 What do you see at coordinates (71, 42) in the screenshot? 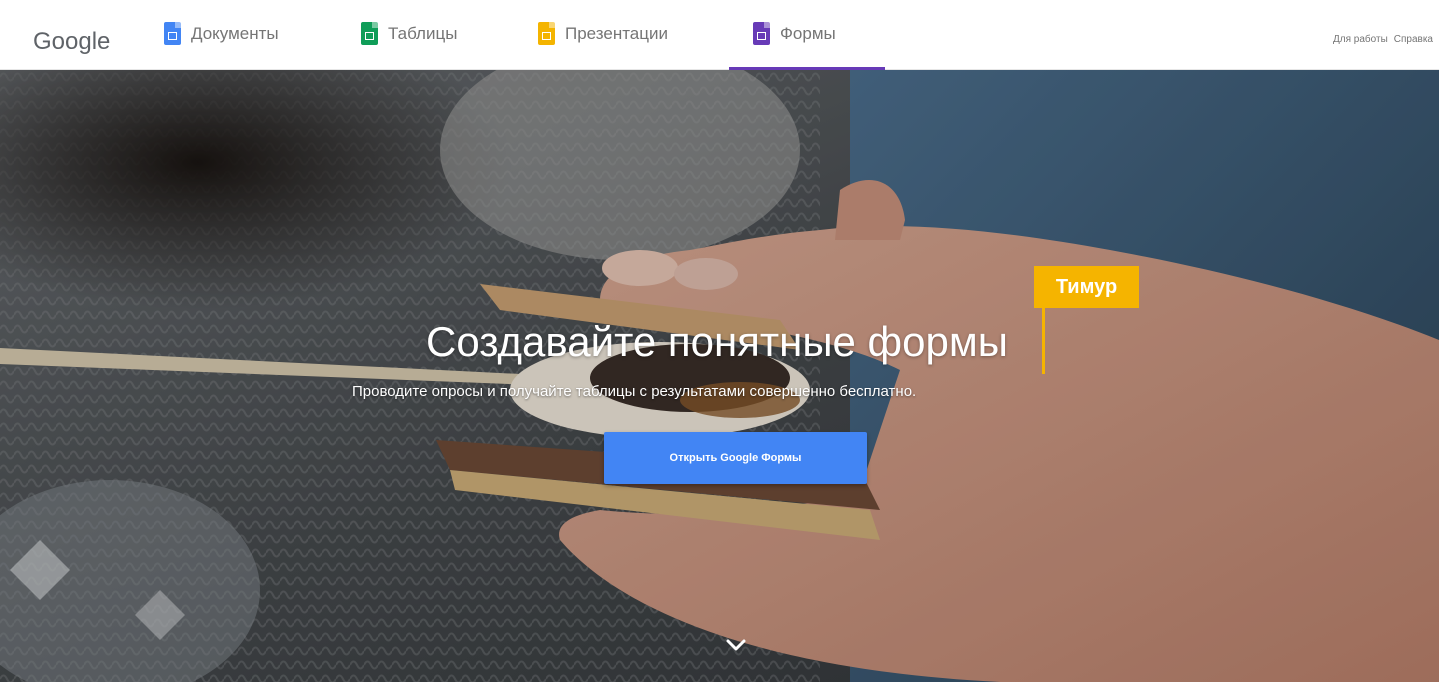
I see `google-logo: Google` at bounding box center [71, 42].